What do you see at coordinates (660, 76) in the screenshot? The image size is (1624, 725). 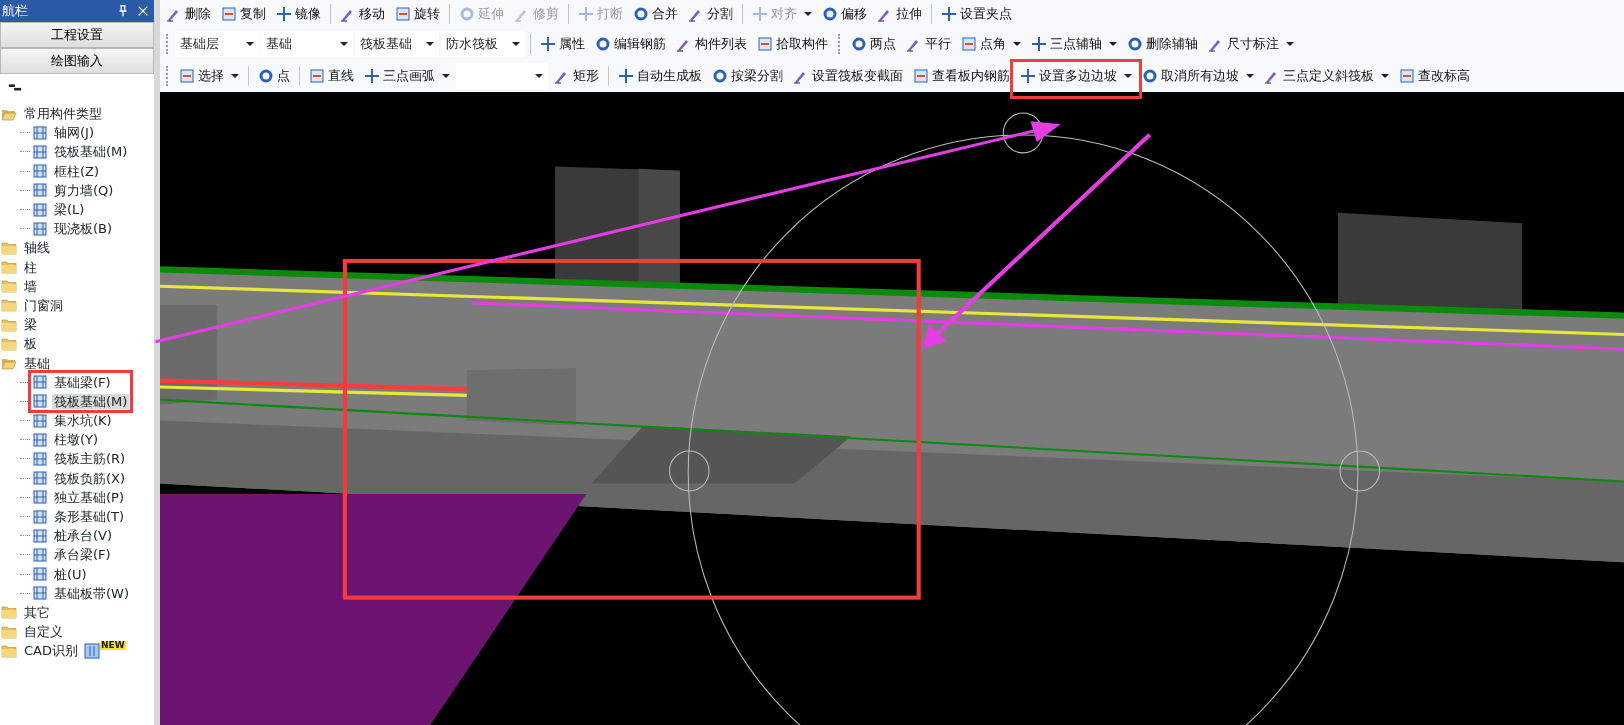 I see `toolbar-button: 自动生成板` at bounding box center [660, 76].